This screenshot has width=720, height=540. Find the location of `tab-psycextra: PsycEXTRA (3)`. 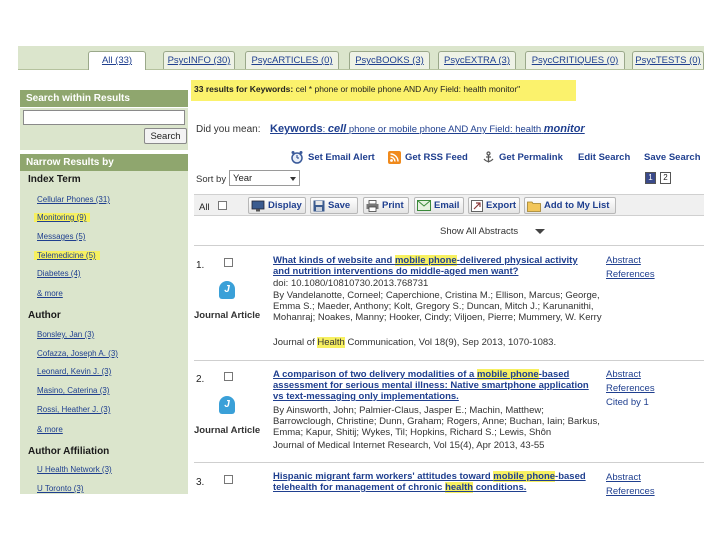

tab-psycextra: PsycEXTRA (3) is located at coordinates (477, 60).